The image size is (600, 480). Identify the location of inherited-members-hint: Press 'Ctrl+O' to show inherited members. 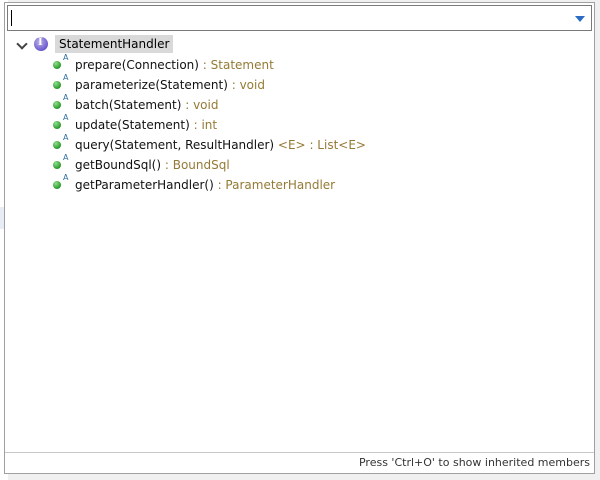
(474, 462).